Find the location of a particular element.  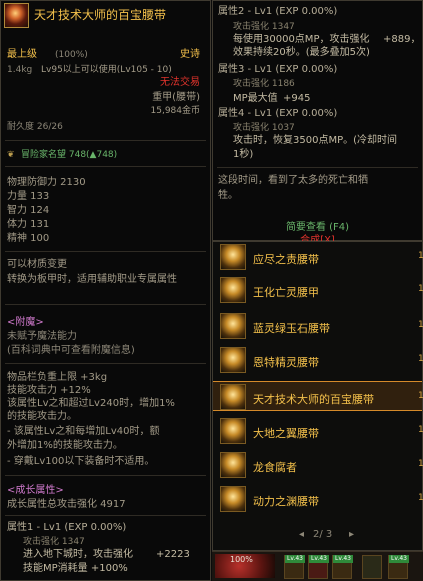

growth-attr3-line: 攻击强化 1186 is located at coordinates (264, 84).